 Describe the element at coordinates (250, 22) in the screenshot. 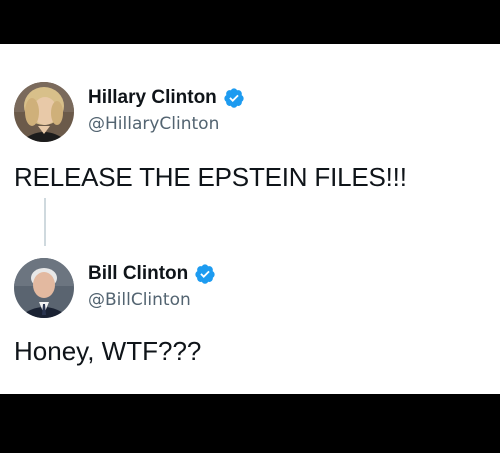

I see `letterbox-top` at that location.